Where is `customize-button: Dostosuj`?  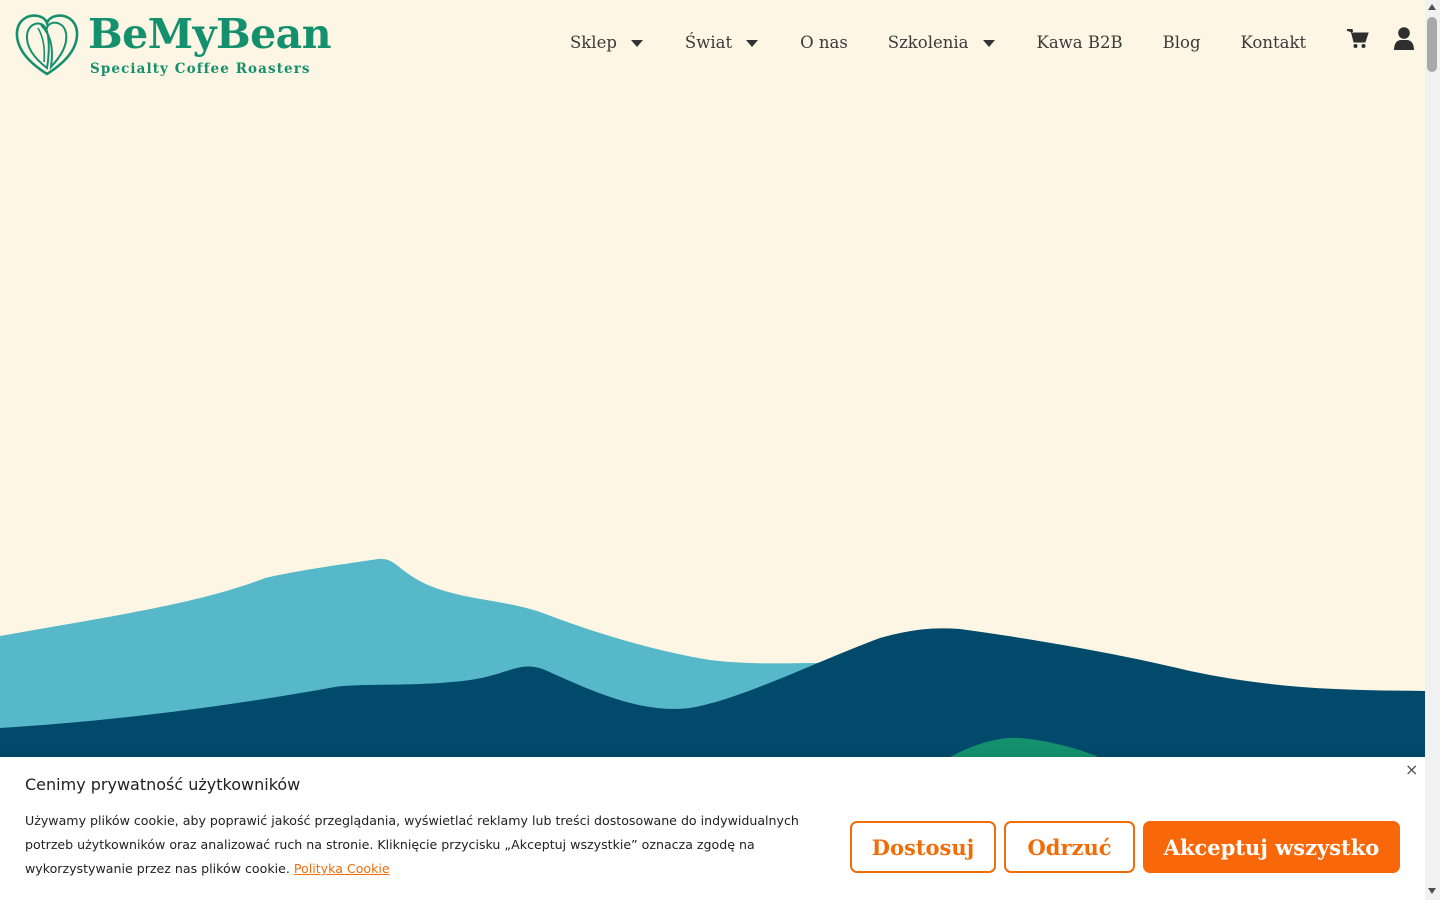
customize-button: Dostosuj is located at coordinates (923, 847).